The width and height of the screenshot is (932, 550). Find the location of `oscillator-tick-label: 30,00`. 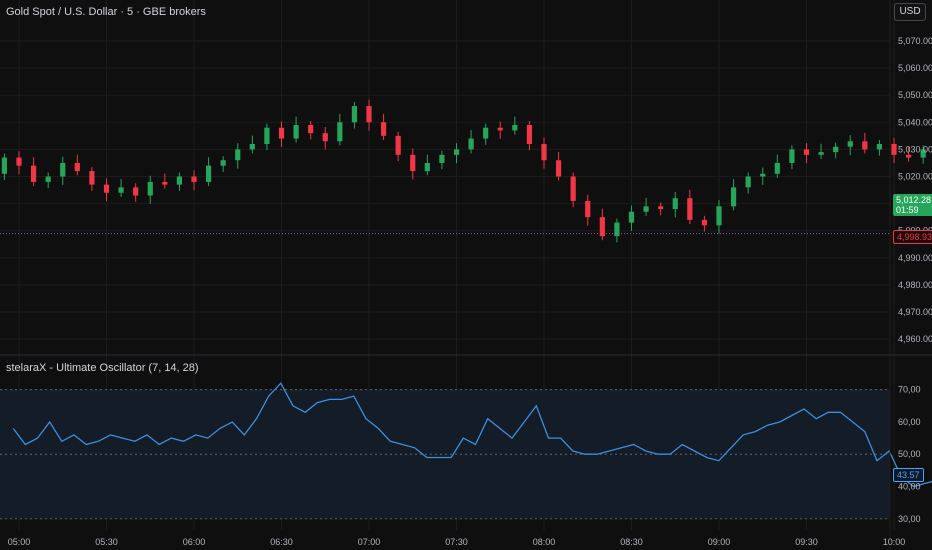

oscillator-tick-label: 30,00 is located at coordinates (909, 519).